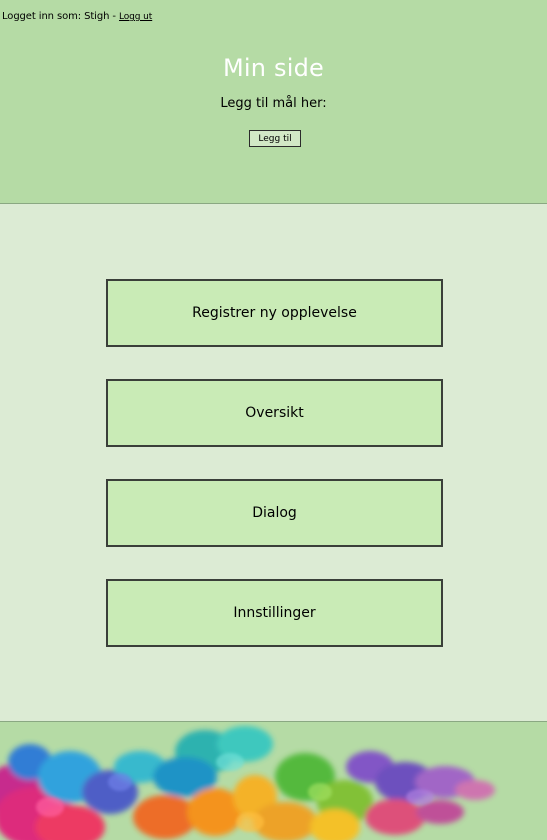  I want to click on logout-link: Logg ut, so click(135, 17).